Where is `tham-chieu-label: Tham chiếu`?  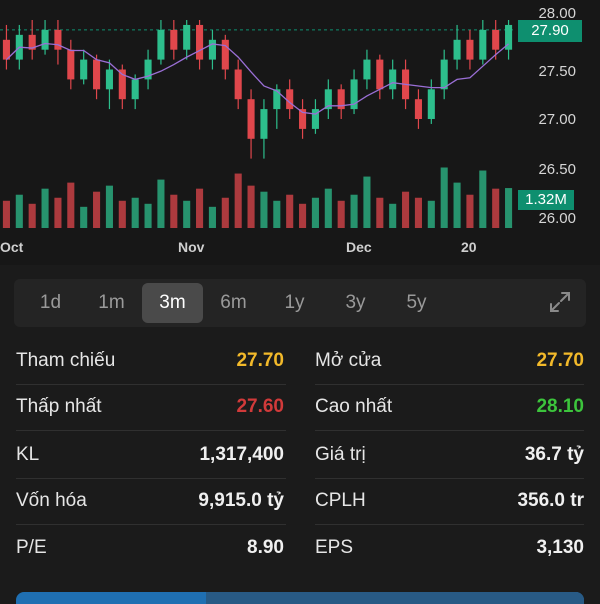
tham-chieu-label: Tham chiếu is located at coordinates (66, 360).